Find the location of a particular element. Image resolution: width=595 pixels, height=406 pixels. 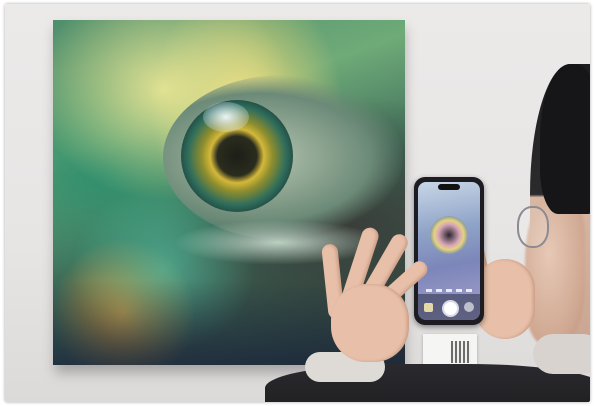

left-hand is located at coordinates (377, 294).